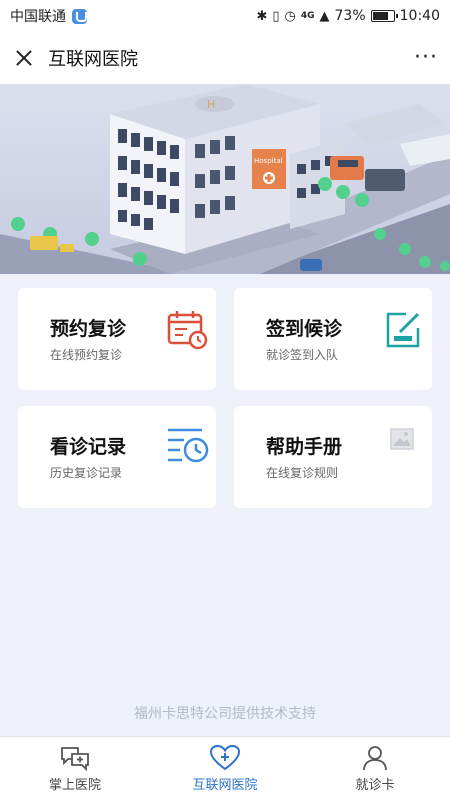 This screenshot has height=800, width=450. Describe the element at coordinates (24, 58) in the screenshot. I see `close-icon` at that location.